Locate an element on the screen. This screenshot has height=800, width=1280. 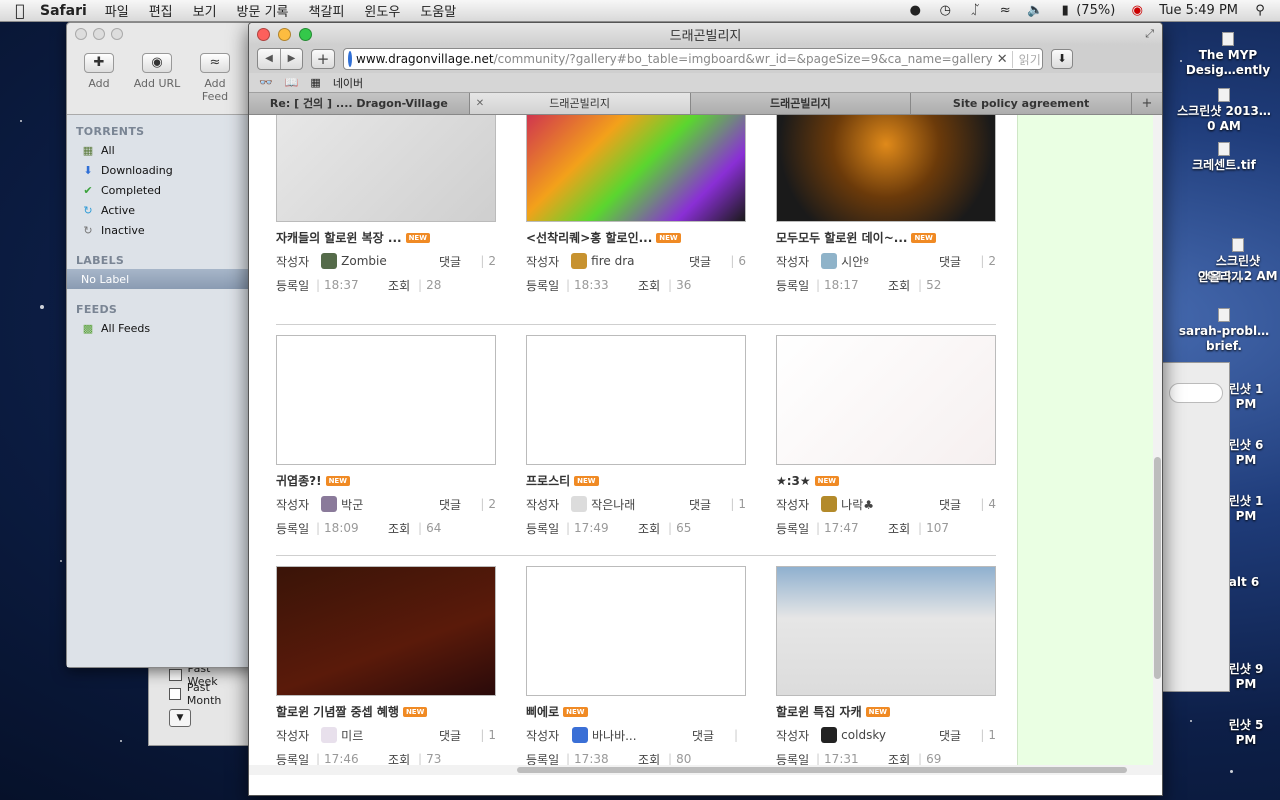
desktop-folder-anolligi: 안올리기 is located at coordinates (1220, 277).